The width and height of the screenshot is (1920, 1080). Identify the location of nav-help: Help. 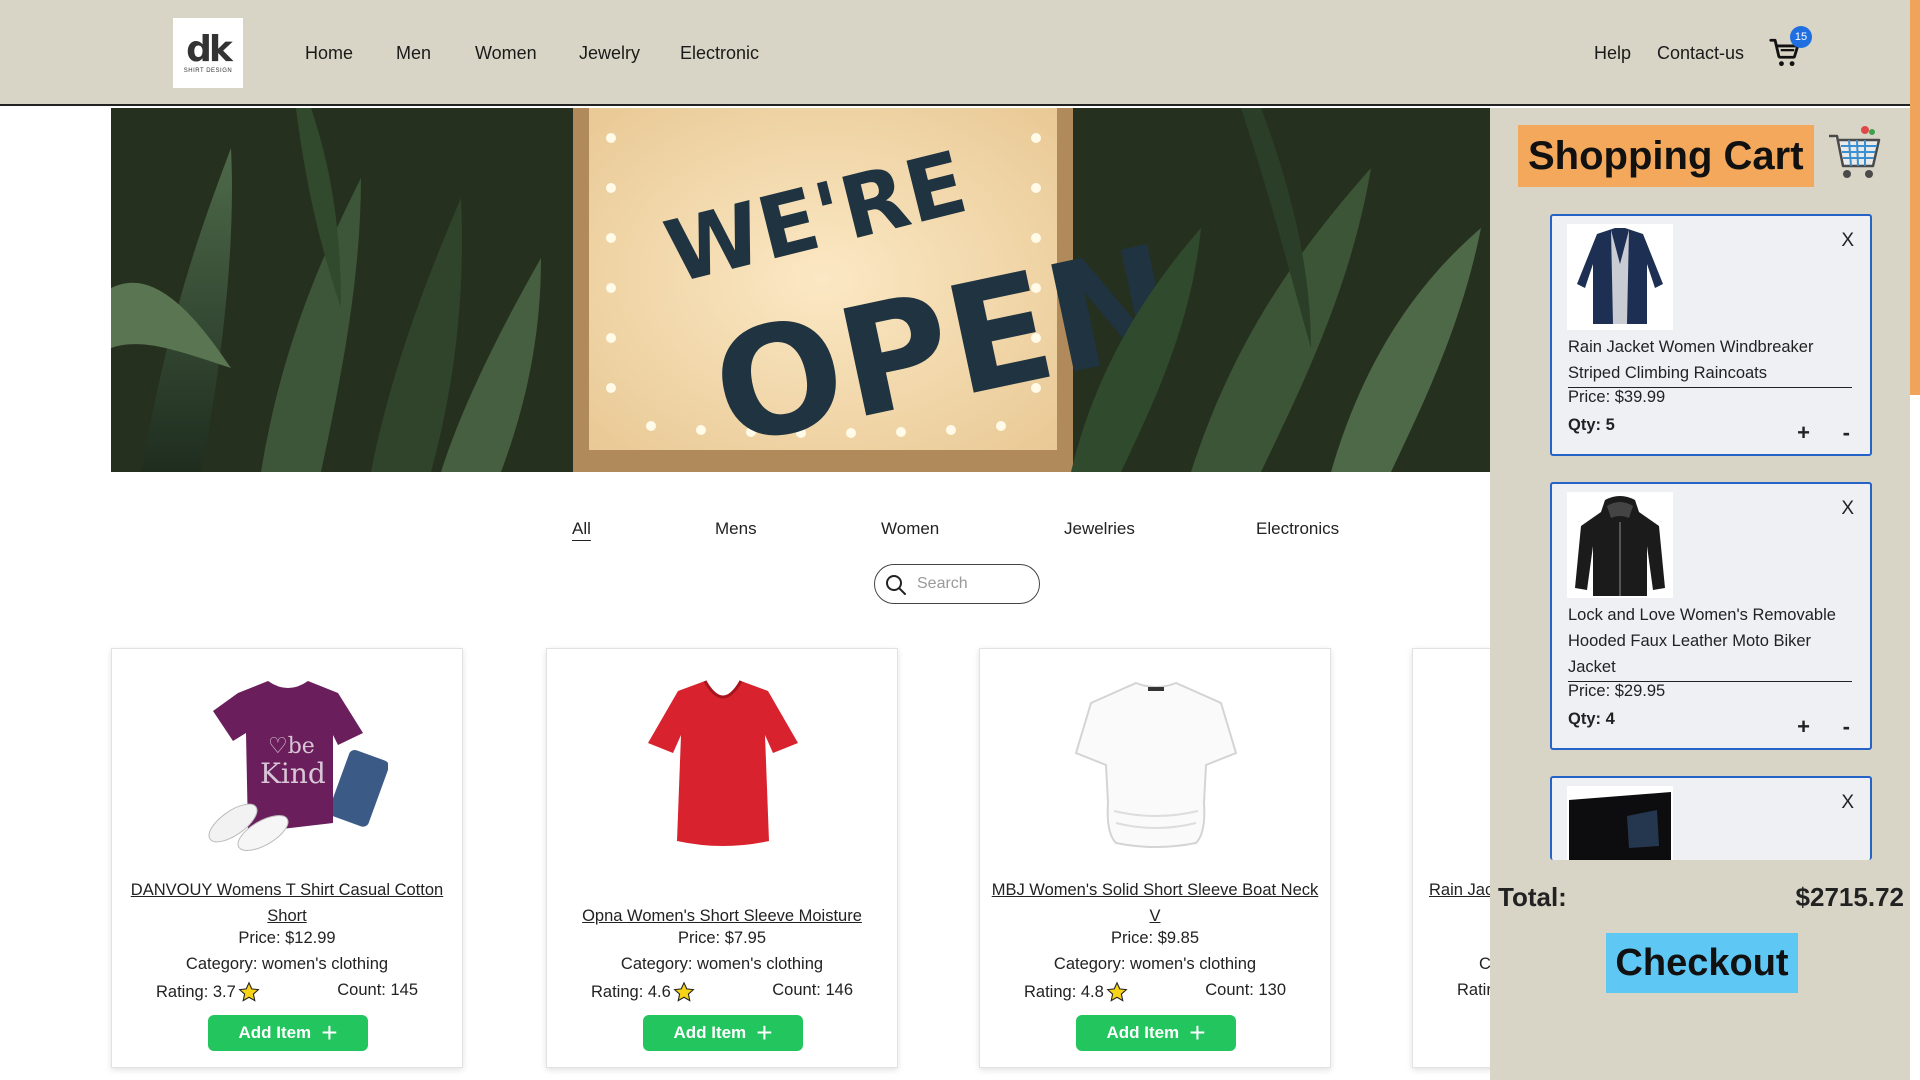
(1612, 53).